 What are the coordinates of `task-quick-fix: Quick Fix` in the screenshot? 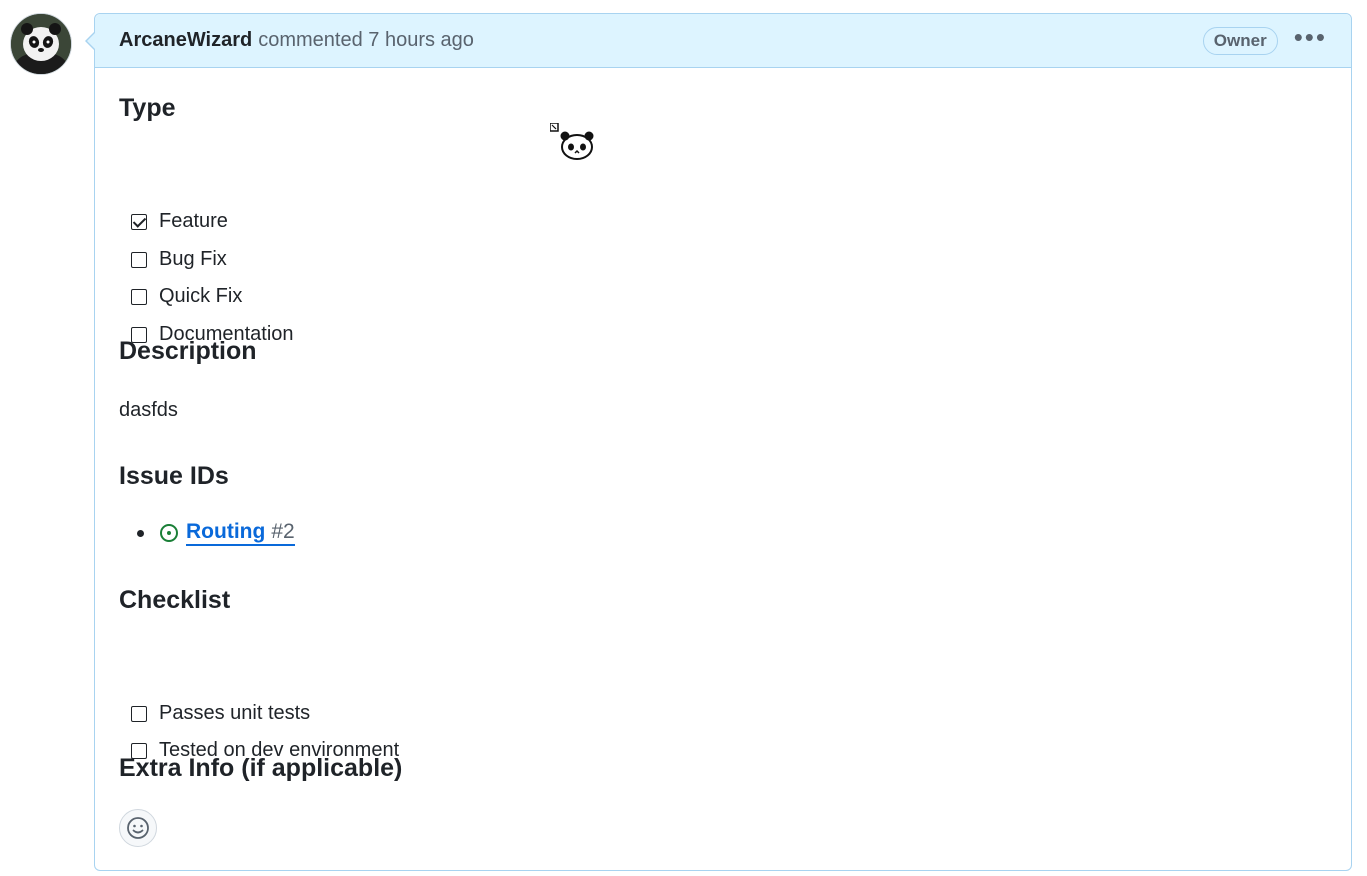 It's located at (186, 296).